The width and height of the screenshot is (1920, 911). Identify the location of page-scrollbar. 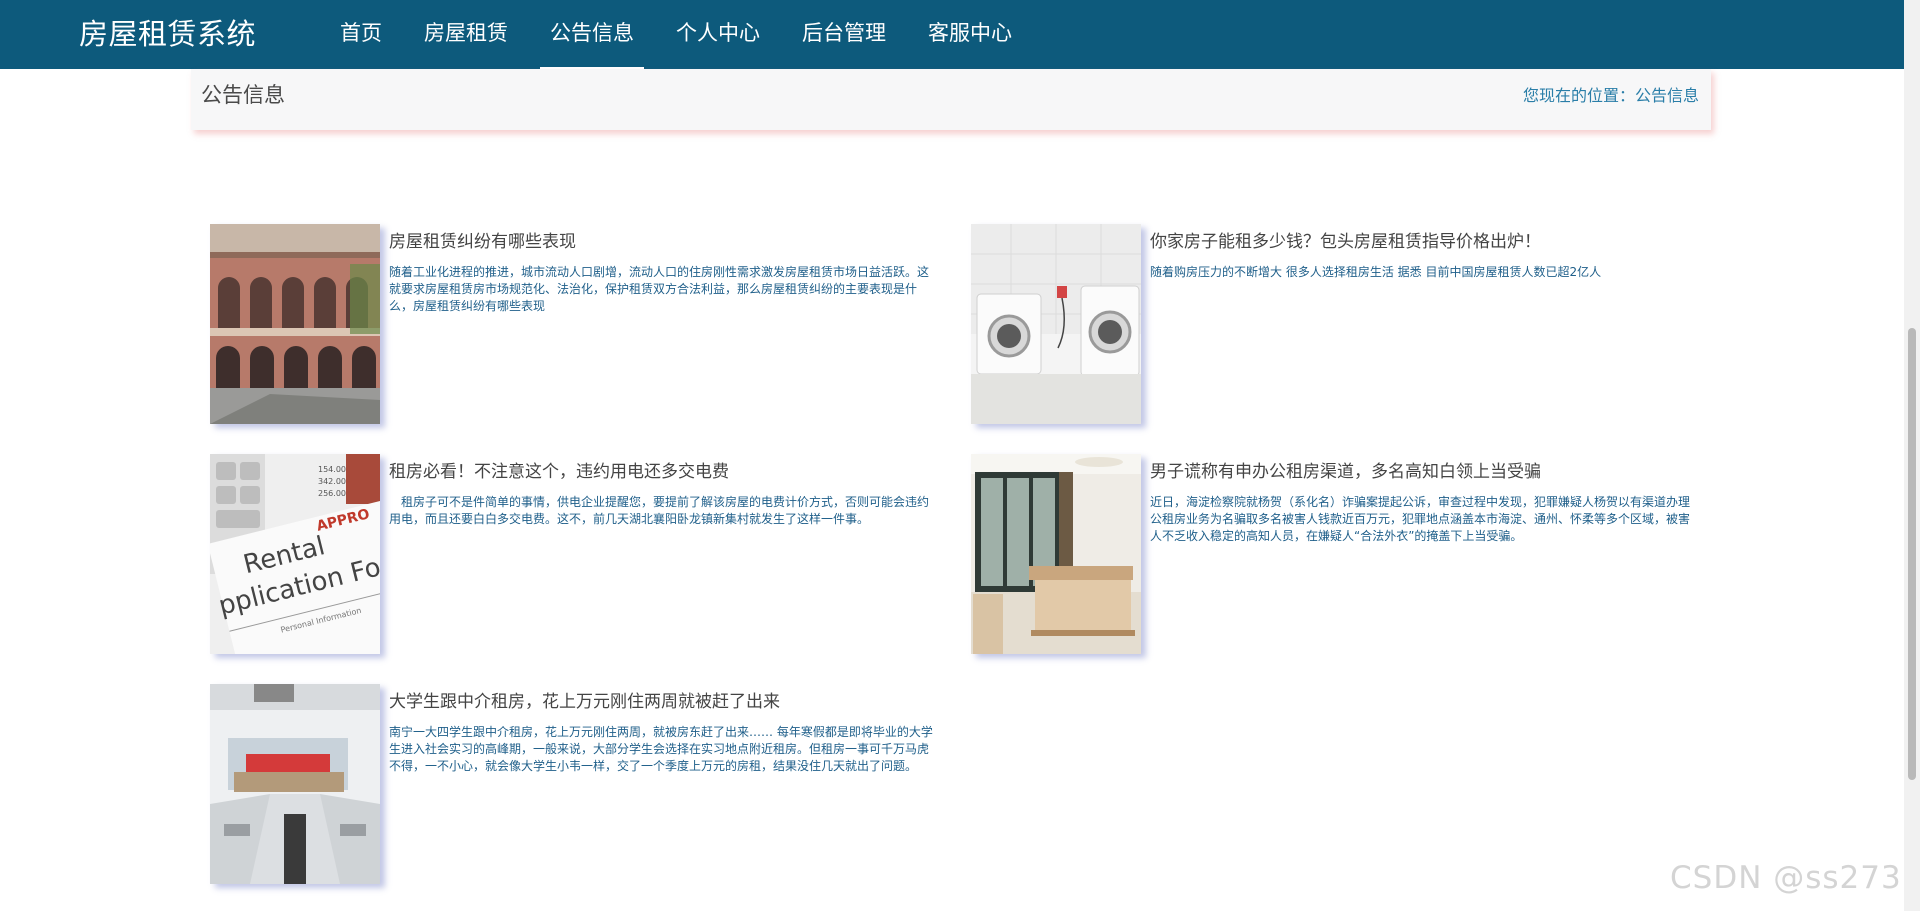
(1912, 455).